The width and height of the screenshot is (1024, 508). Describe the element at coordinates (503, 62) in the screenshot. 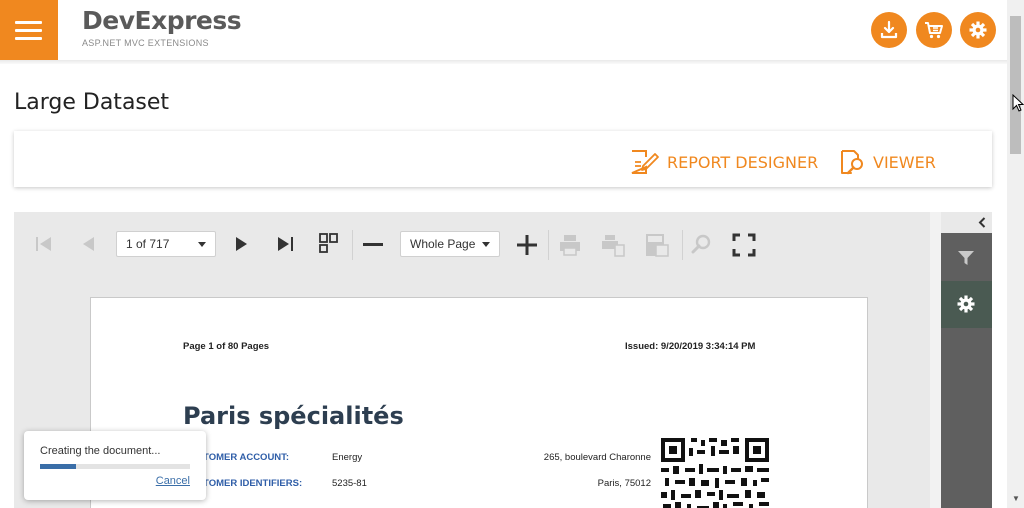

I see `header-divider` at that location.